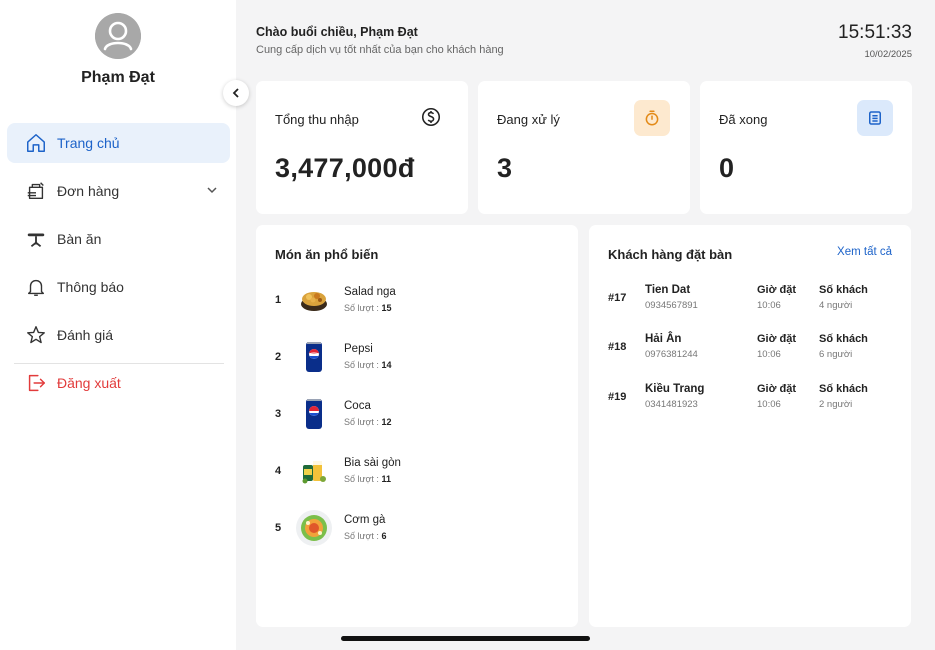 This screenshot has width=935, height=650. Describe the element at coordinates (314, 357) in the screenshot. I see `pepsi-can-icon` at that location.